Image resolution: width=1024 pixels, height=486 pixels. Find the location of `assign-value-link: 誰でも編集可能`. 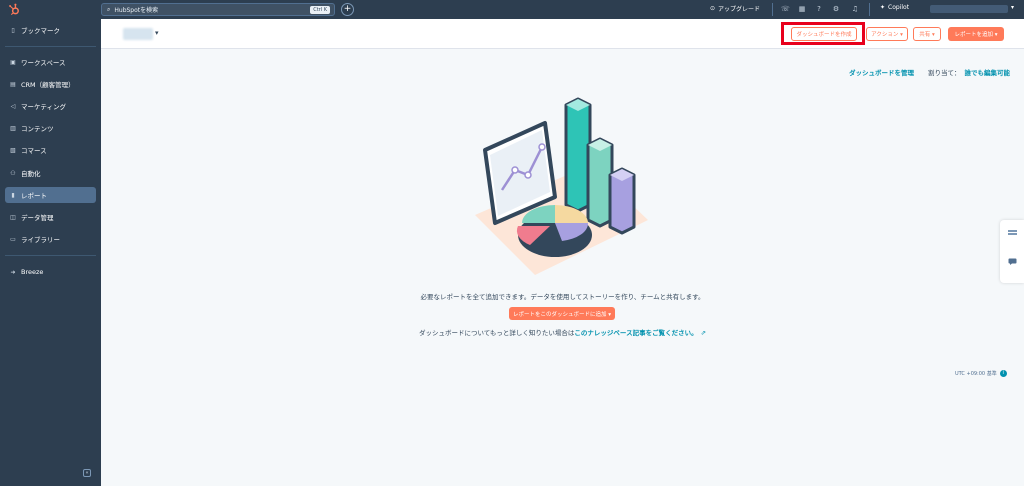

assign-value-link: 誰でも編集可能 is located at coordinates (988, 73).